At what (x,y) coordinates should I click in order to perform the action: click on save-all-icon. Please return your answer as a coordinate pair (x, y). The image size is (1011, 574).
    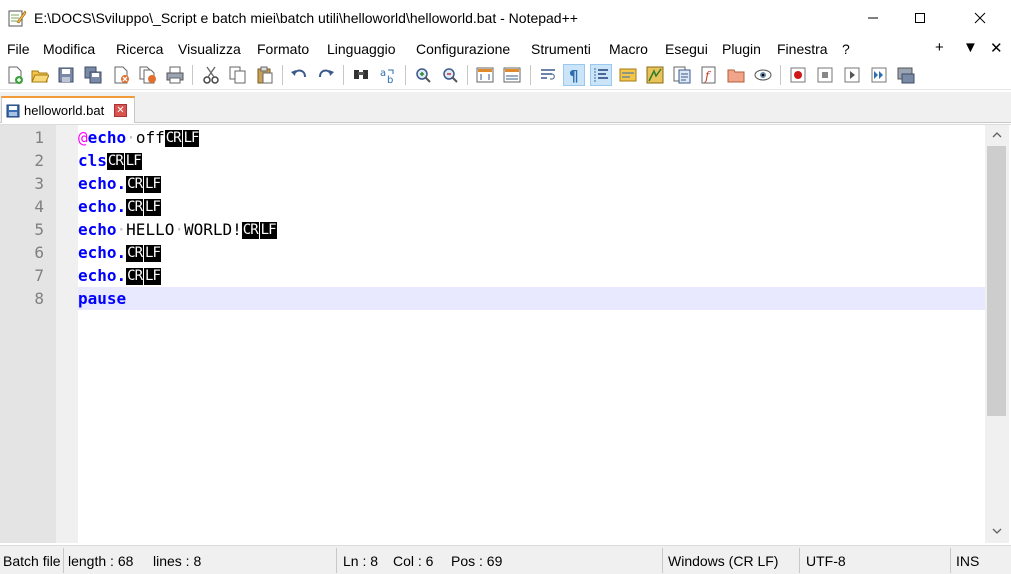
    Looking at the image, I should click on (93, 75).